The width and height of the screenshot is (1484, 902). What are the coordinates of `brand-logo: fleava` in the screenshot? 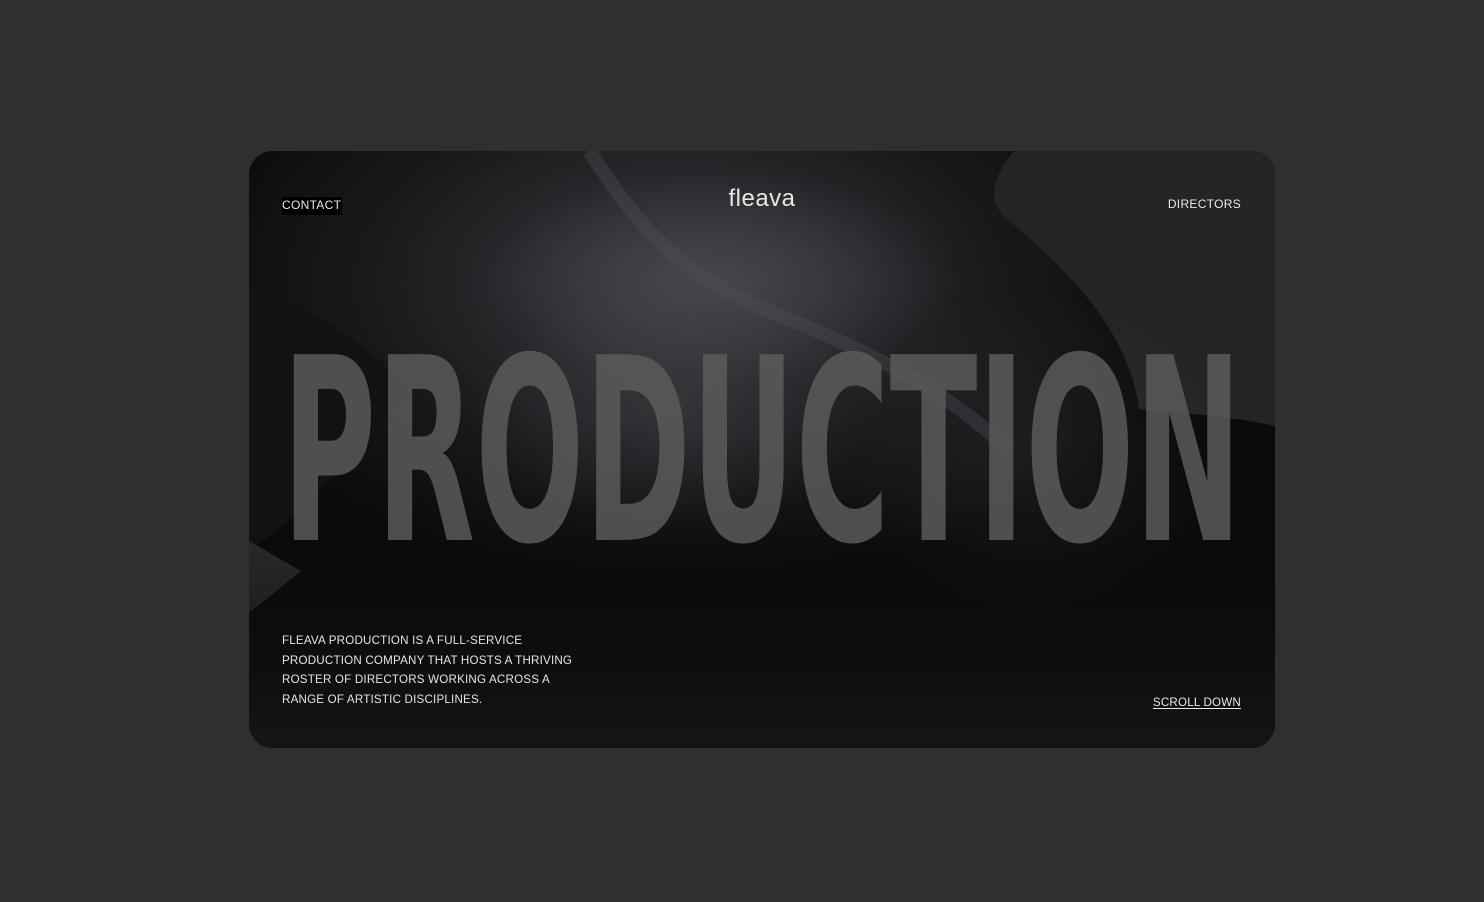 It's located at (762, 199).